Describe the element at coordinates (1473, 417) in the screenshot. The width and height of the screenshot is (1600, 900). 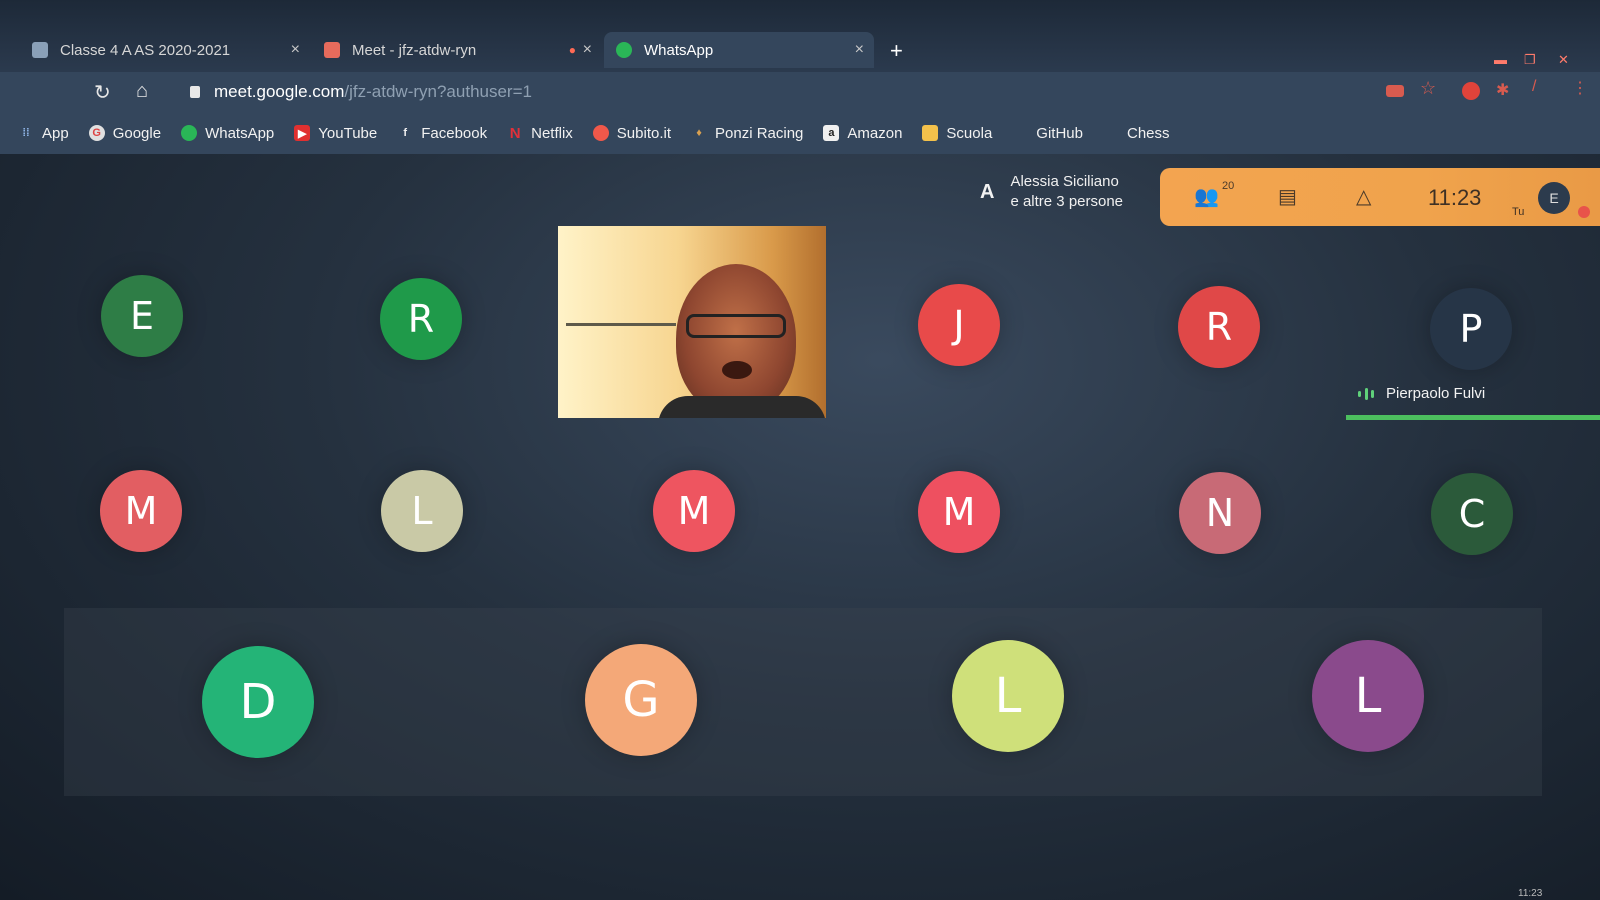
I see `active-speaker-indicator` at that location.